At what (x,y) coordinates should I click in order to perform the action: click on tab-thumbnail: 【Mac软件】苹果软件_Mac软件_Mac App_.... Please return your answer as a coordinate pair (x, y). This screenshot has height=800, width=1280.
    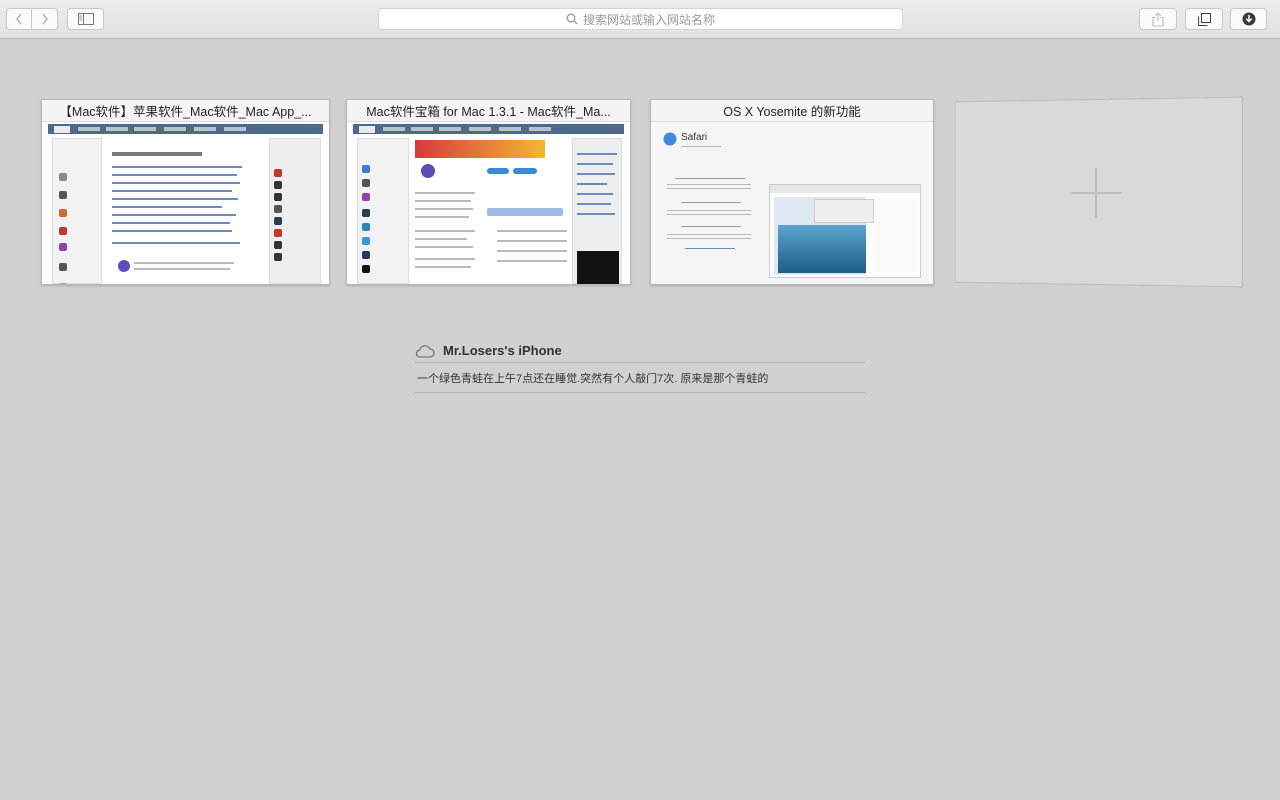
    Looking at the image, I should click on (185, 192).